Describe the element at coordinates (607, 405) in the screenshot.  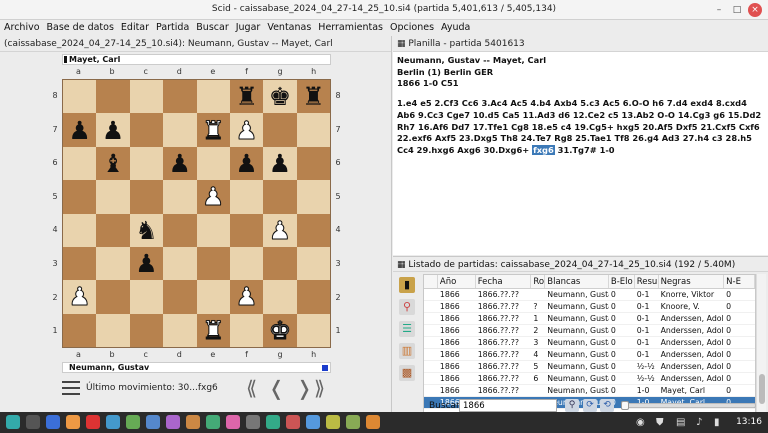
I see `reset-filter-icon: ⟲` at that location.